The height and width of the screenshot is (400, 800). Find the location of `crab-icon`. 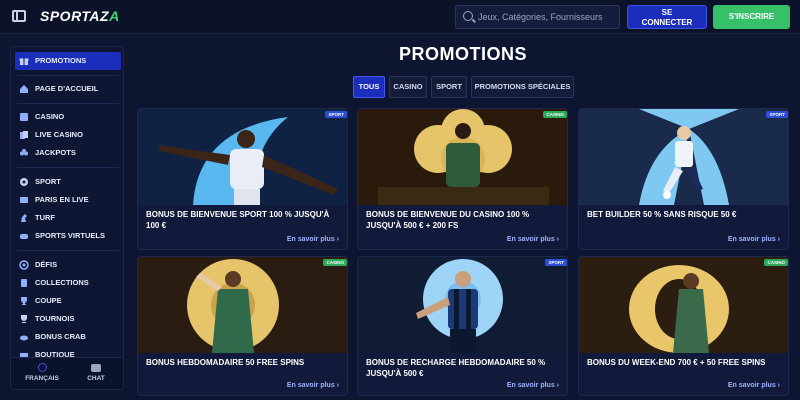

crab-icon is located at coordinates (24, 337).